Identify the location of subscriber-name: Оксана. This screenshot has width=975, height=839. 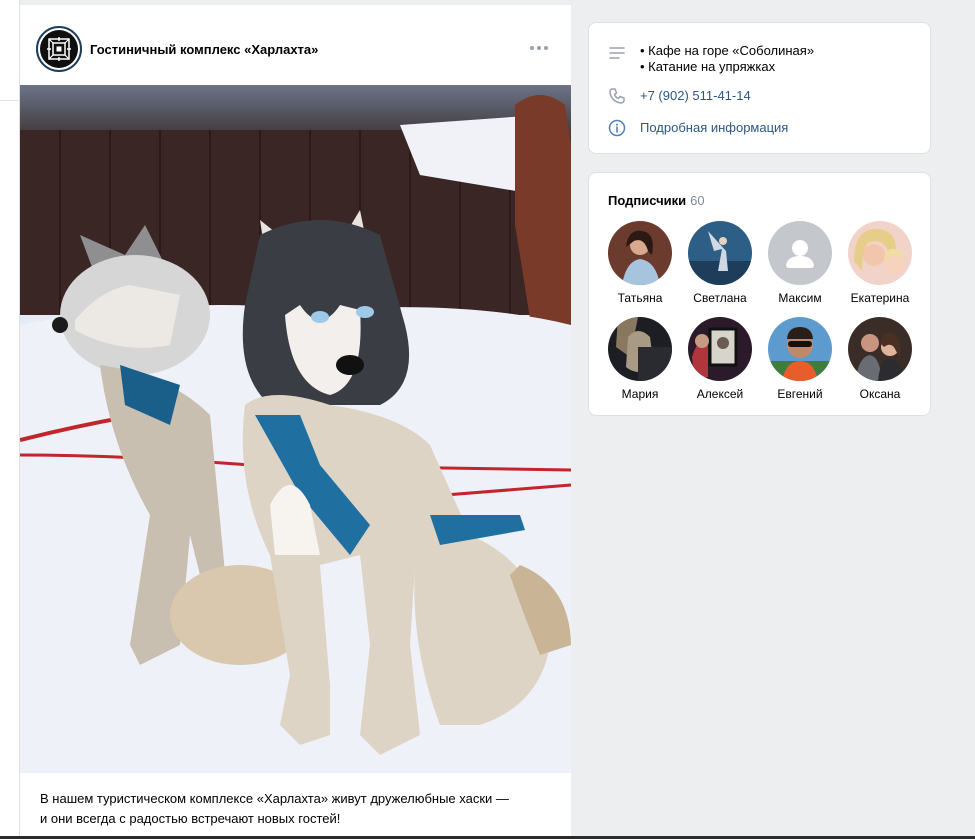
(880, 394).